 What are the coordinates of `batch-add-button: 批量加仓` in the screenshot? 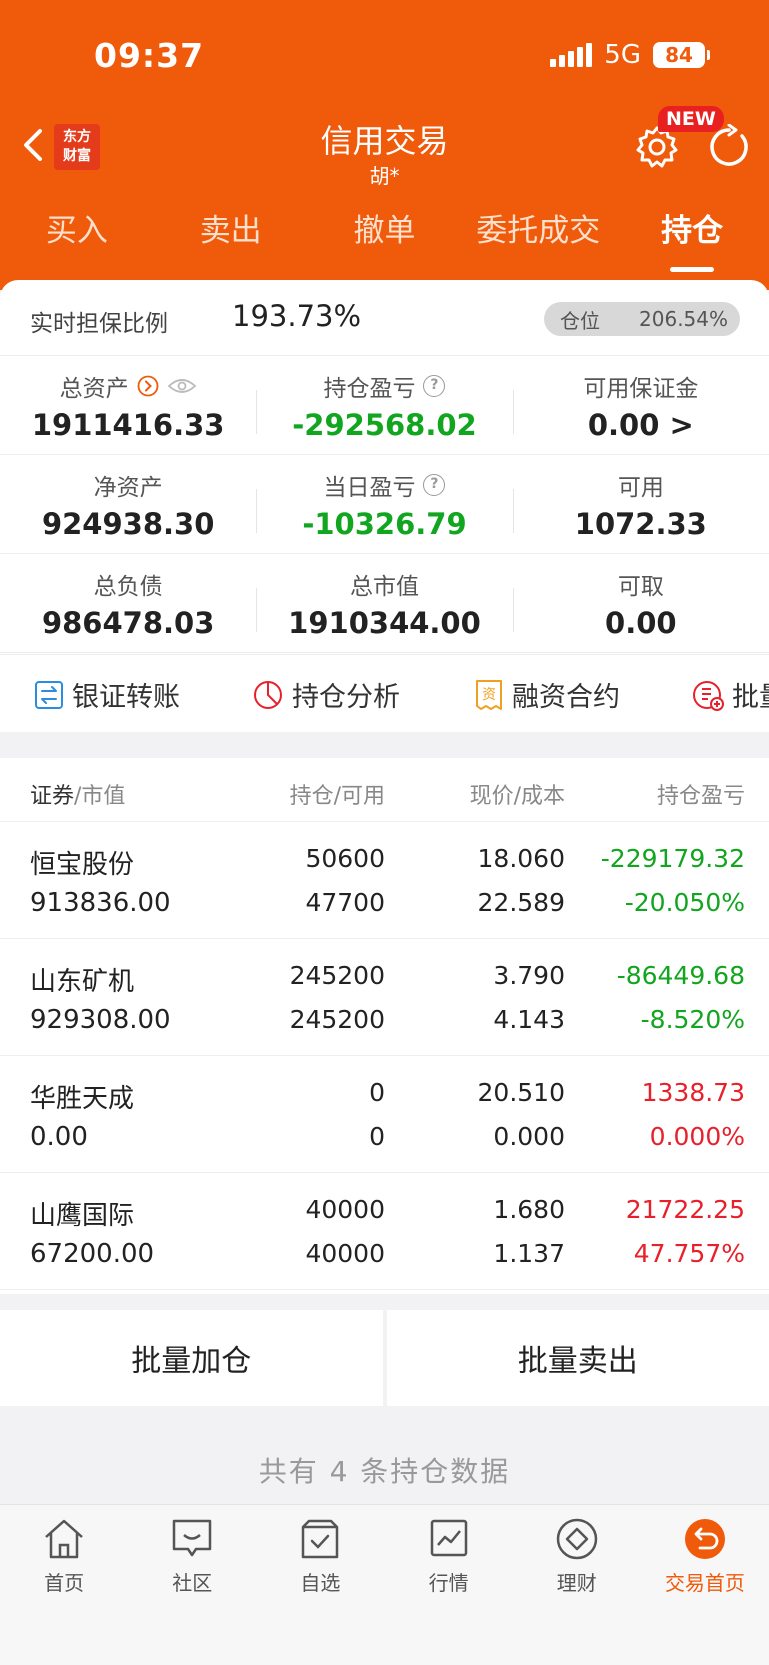 It's located at (191, 1358).